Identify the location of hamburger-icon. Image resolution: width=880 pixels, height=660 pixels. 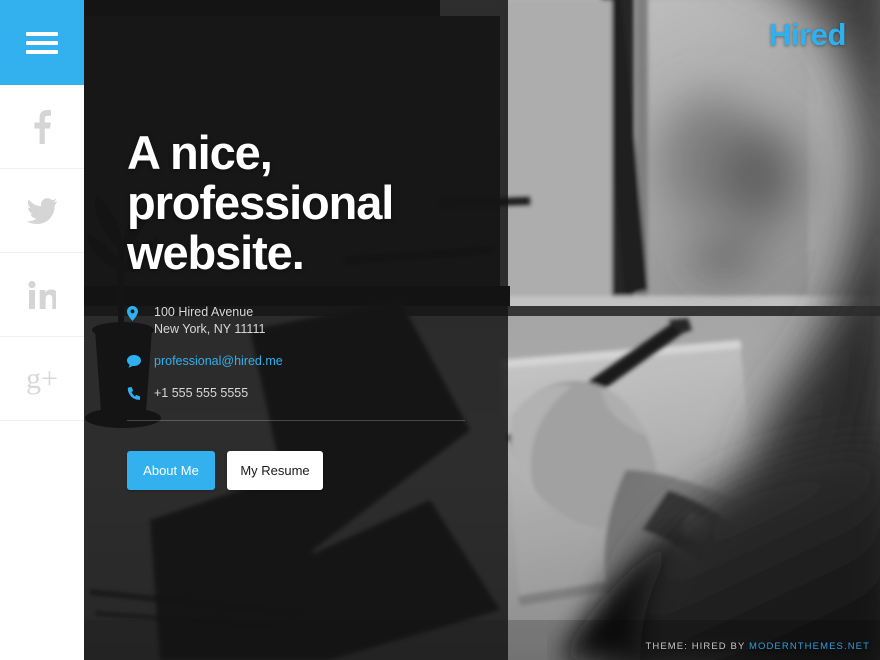
(42, 43).